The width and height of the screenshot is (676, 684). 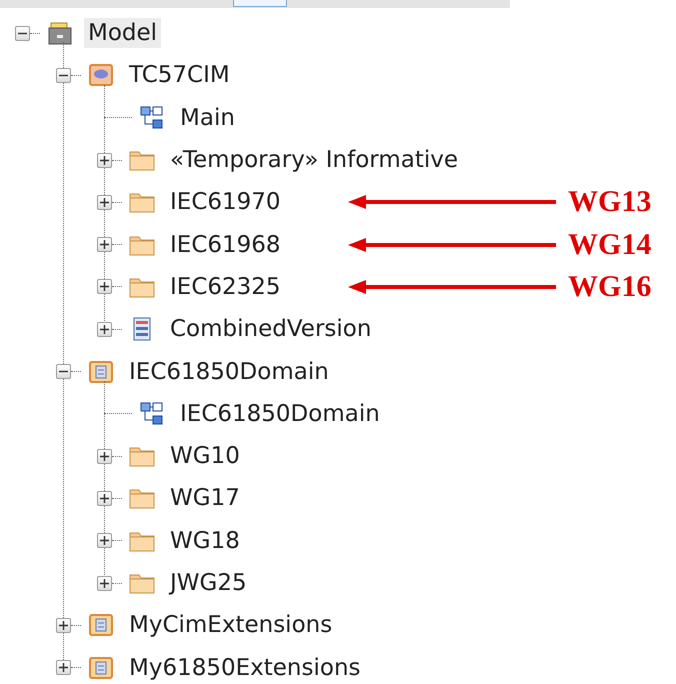 I want to click on tree-item: Model, so click(x=123, y=33).